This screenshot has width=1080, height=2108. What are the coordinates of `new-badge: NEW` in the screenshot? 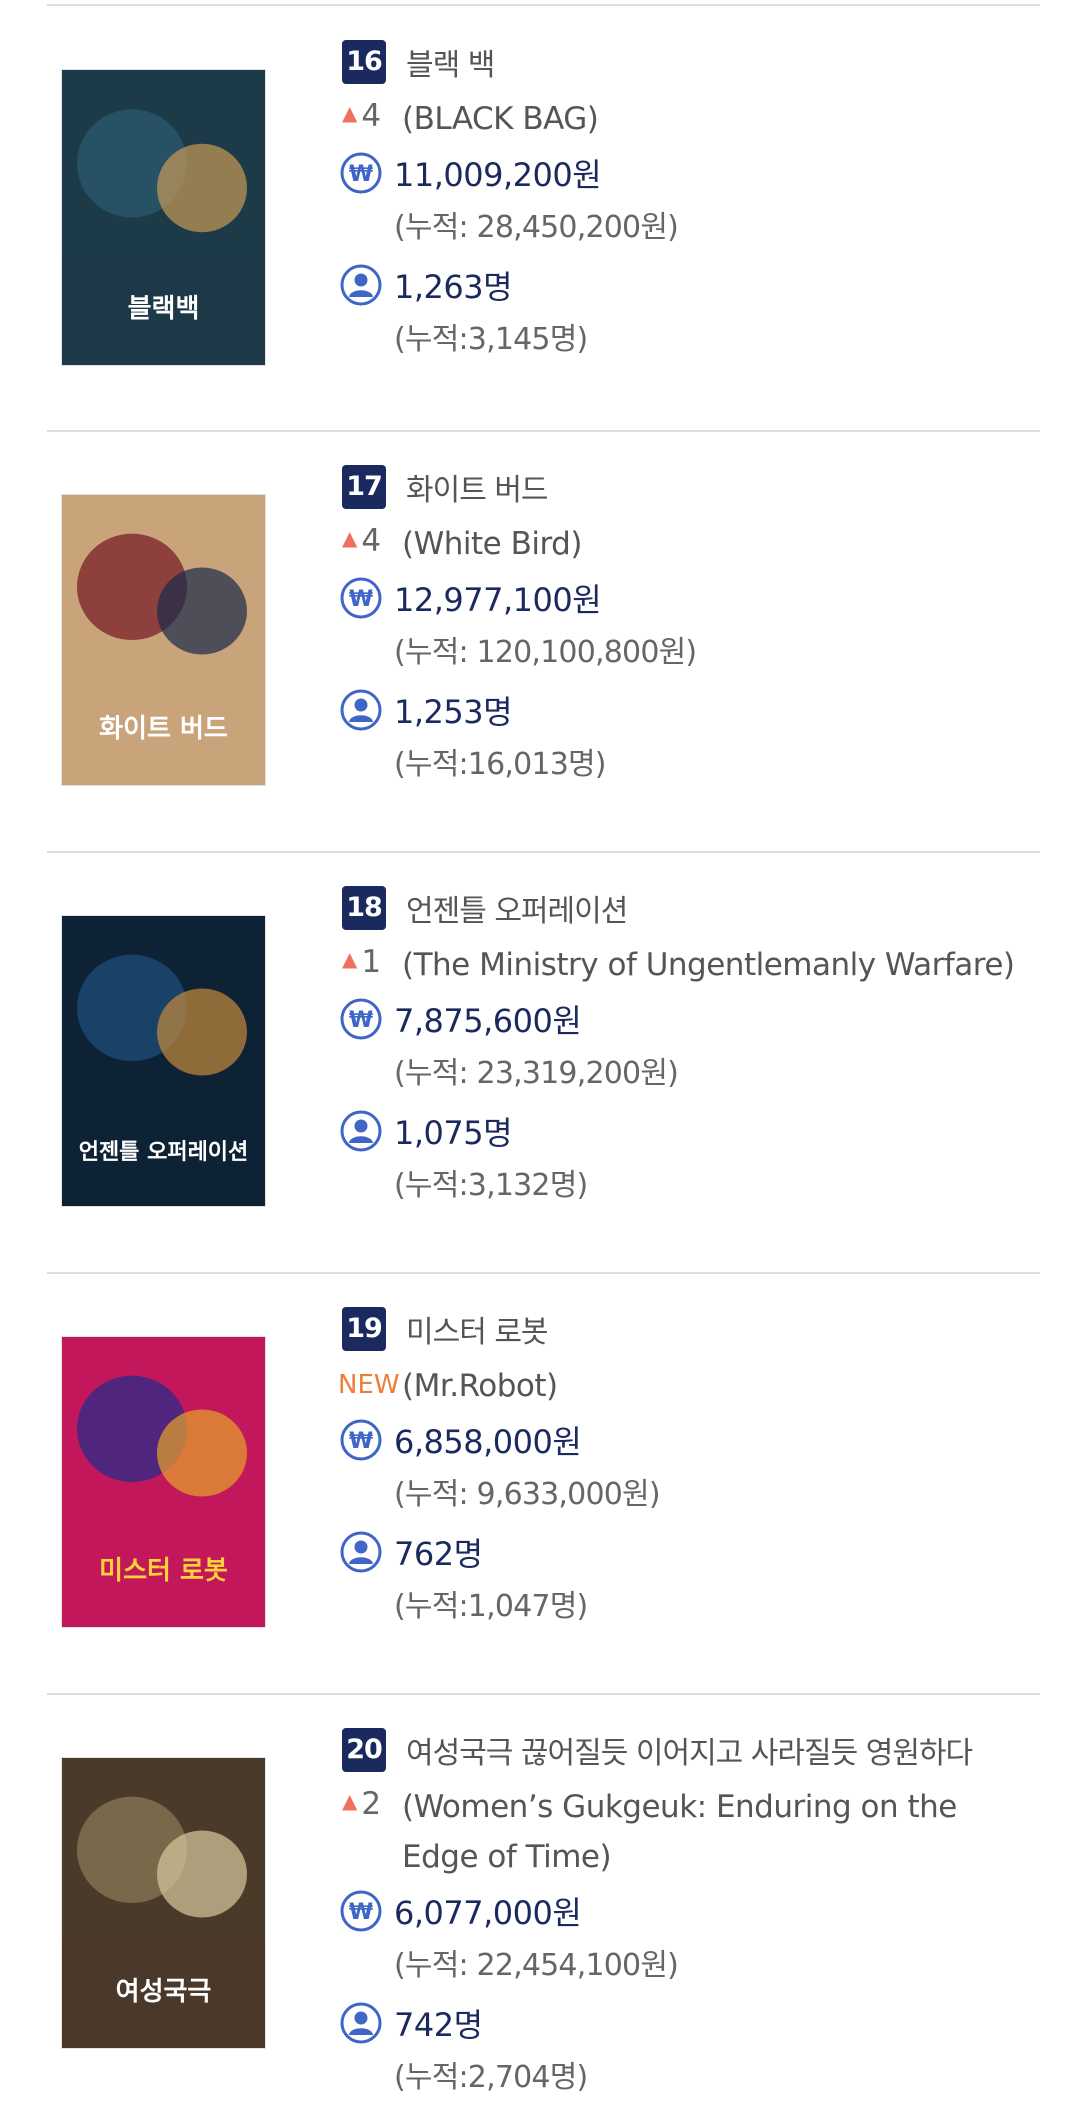 It's located at (369, 1385).